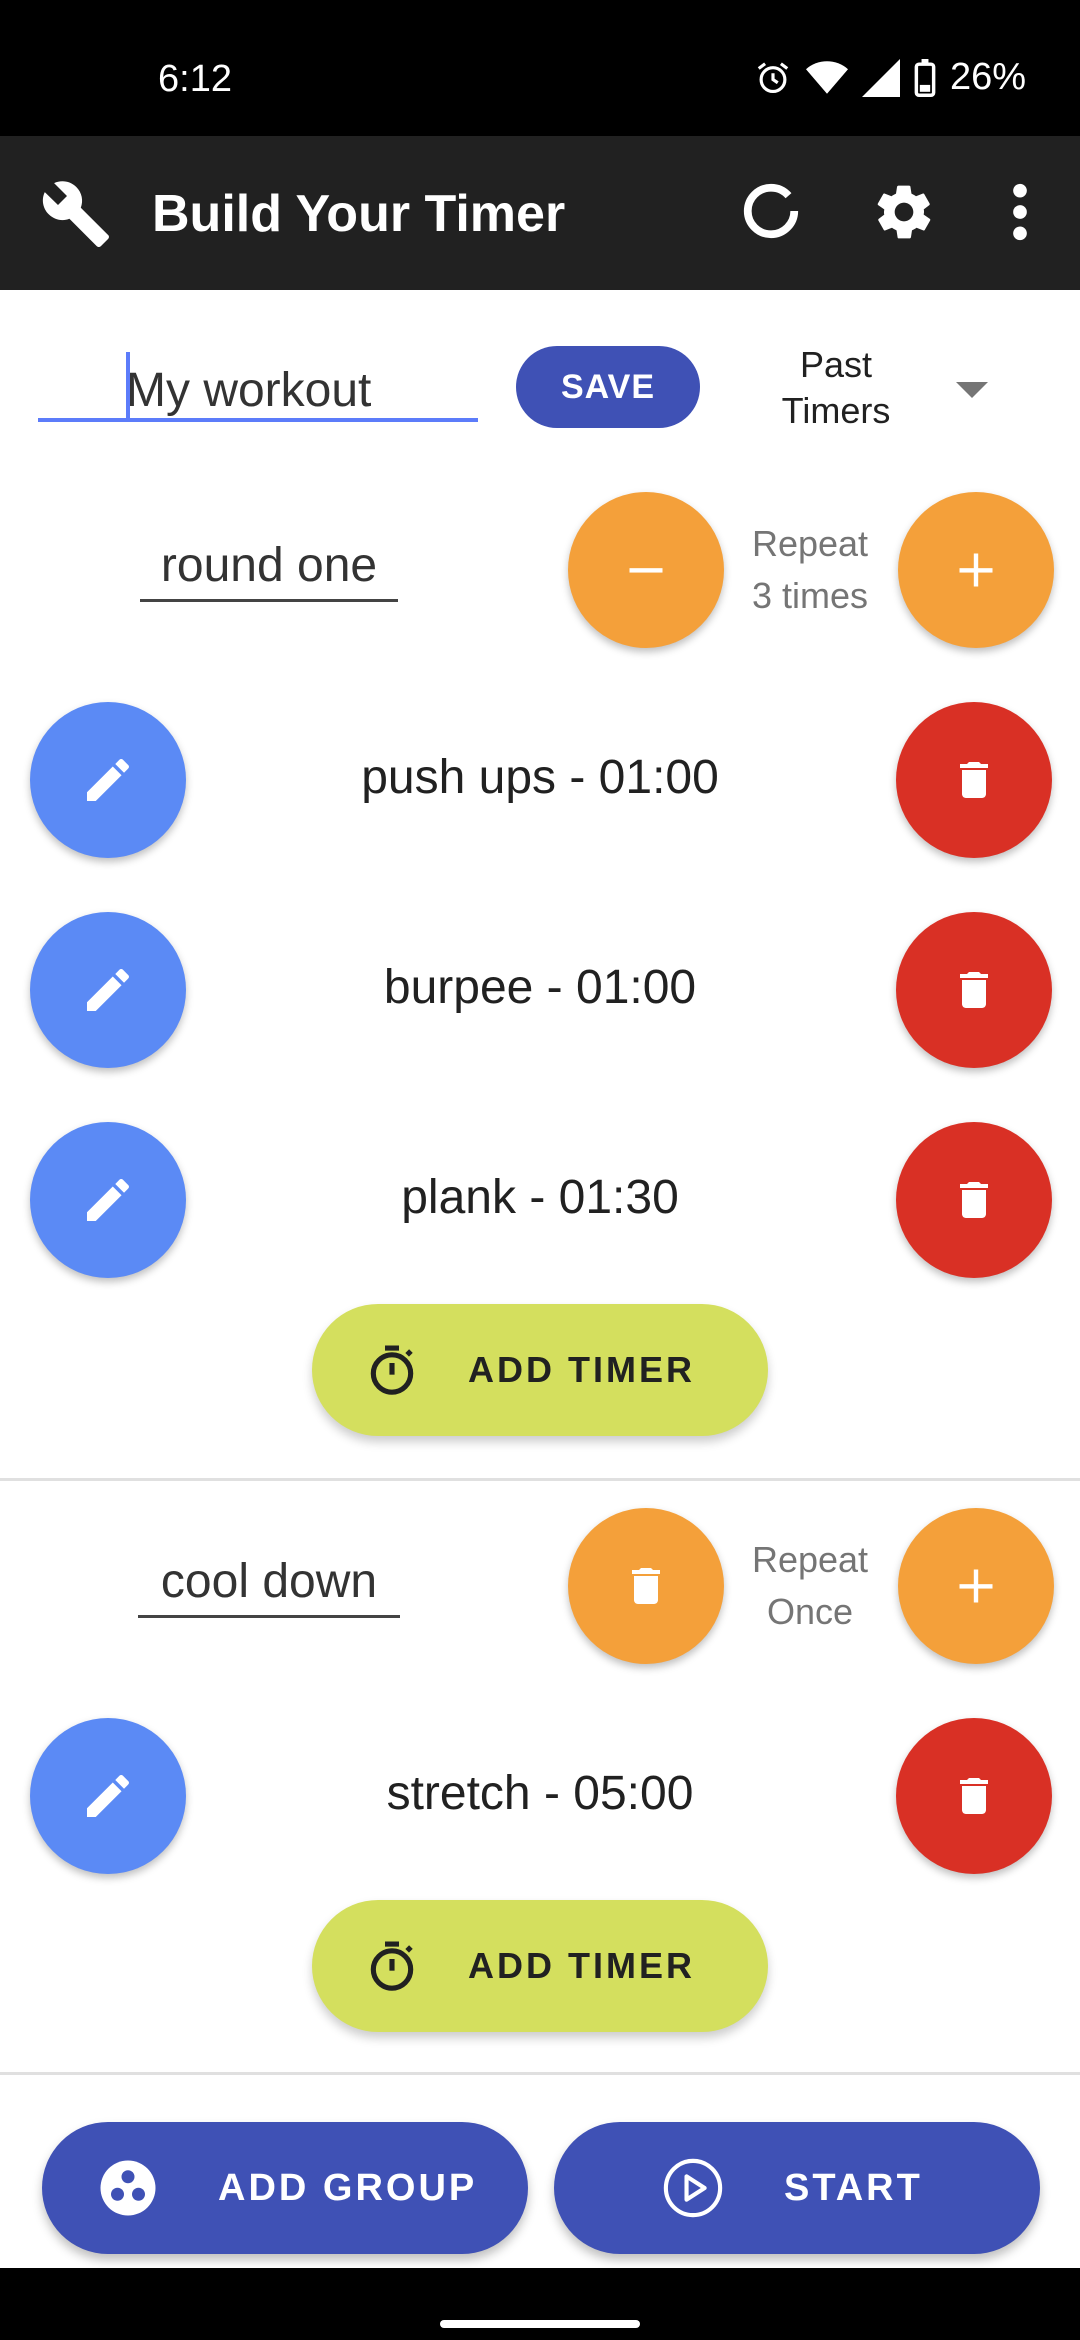 This screenshot has width=1080, height=2340. I want to click on delete-group-button, so click(646, 1586).